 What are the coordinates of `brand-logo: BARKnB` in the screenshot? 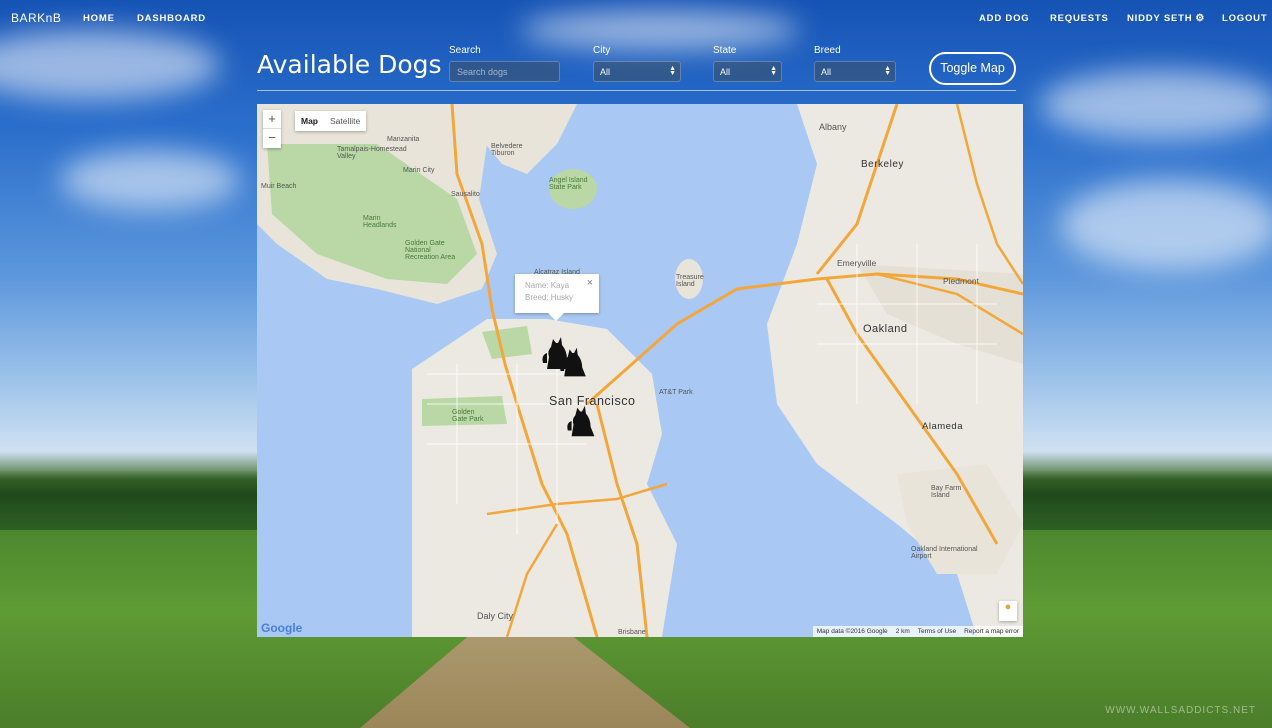 It's located at (36, 18).